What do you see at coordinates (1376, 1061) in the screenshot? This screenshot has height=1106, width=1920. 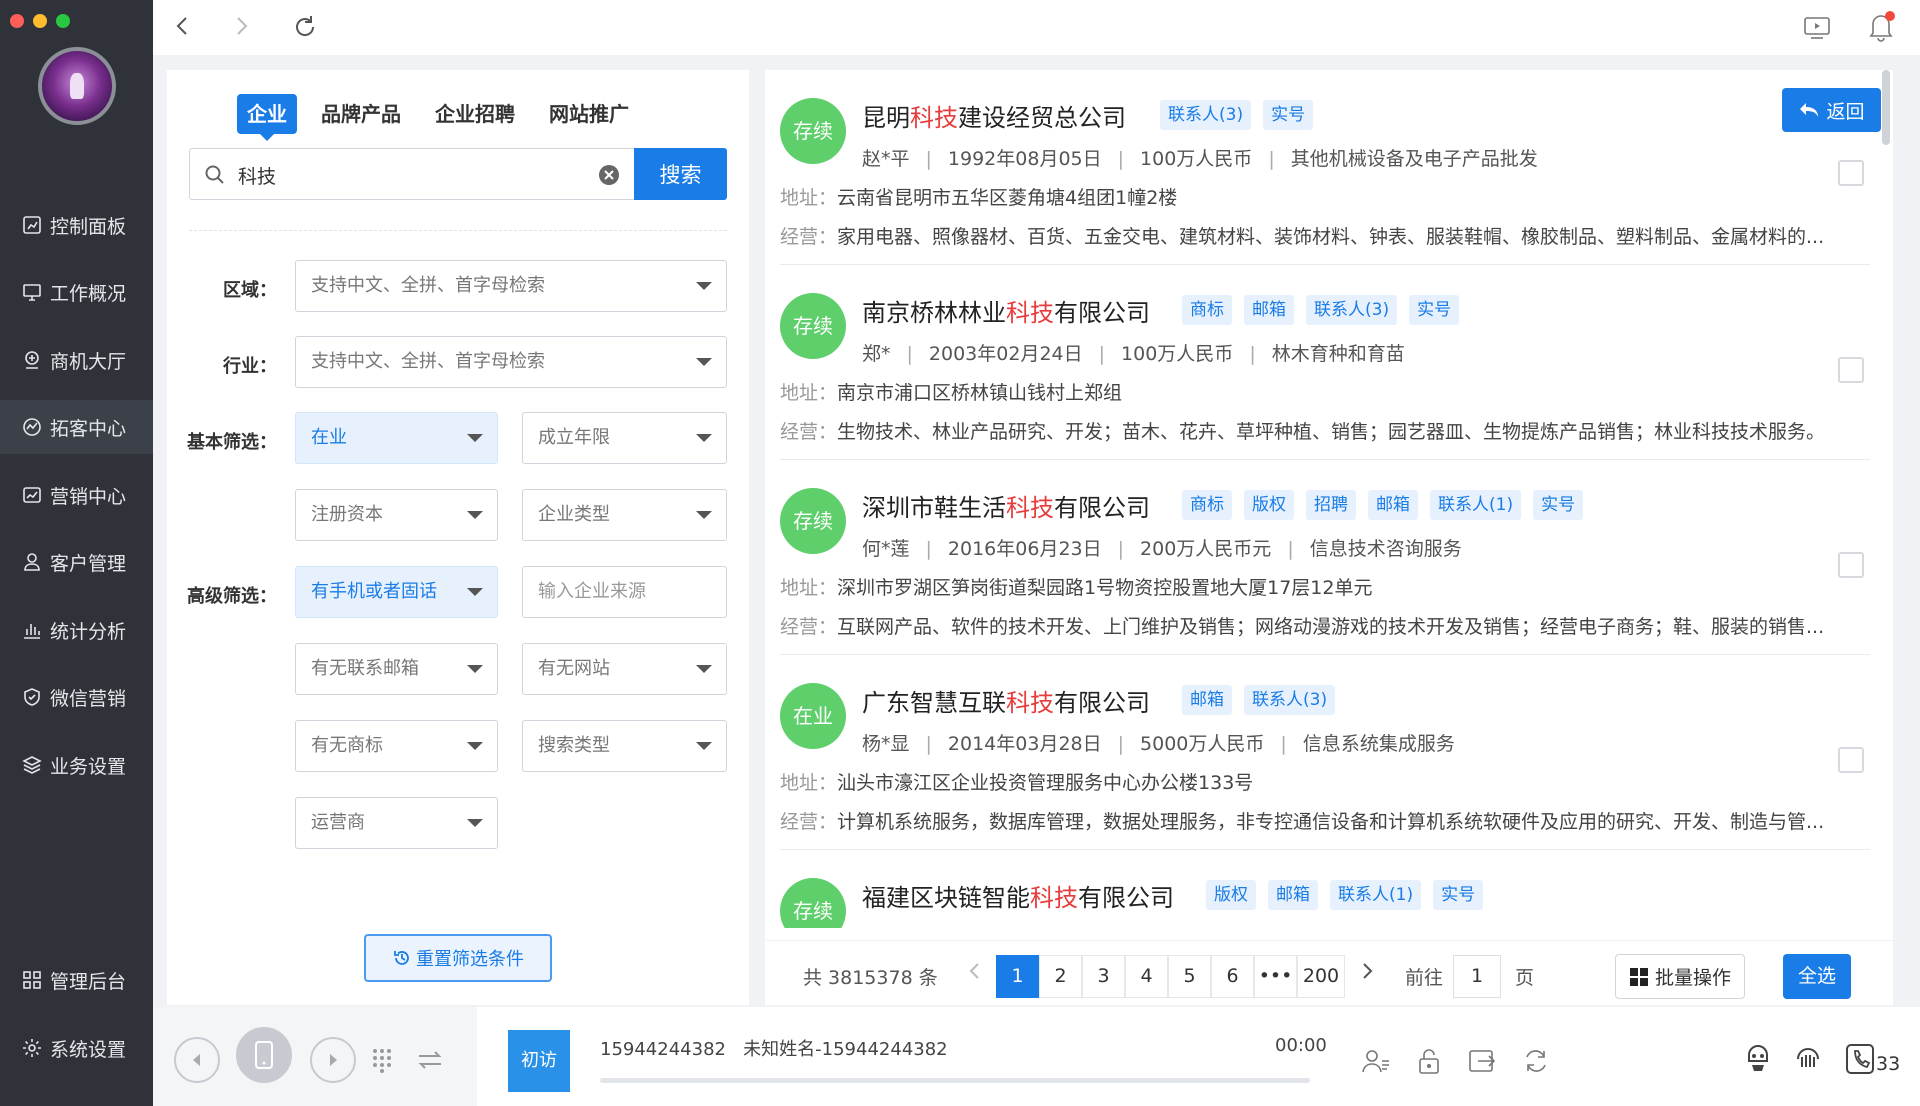 I see `contact-card-icon` at bounding box center [1376, 1061].